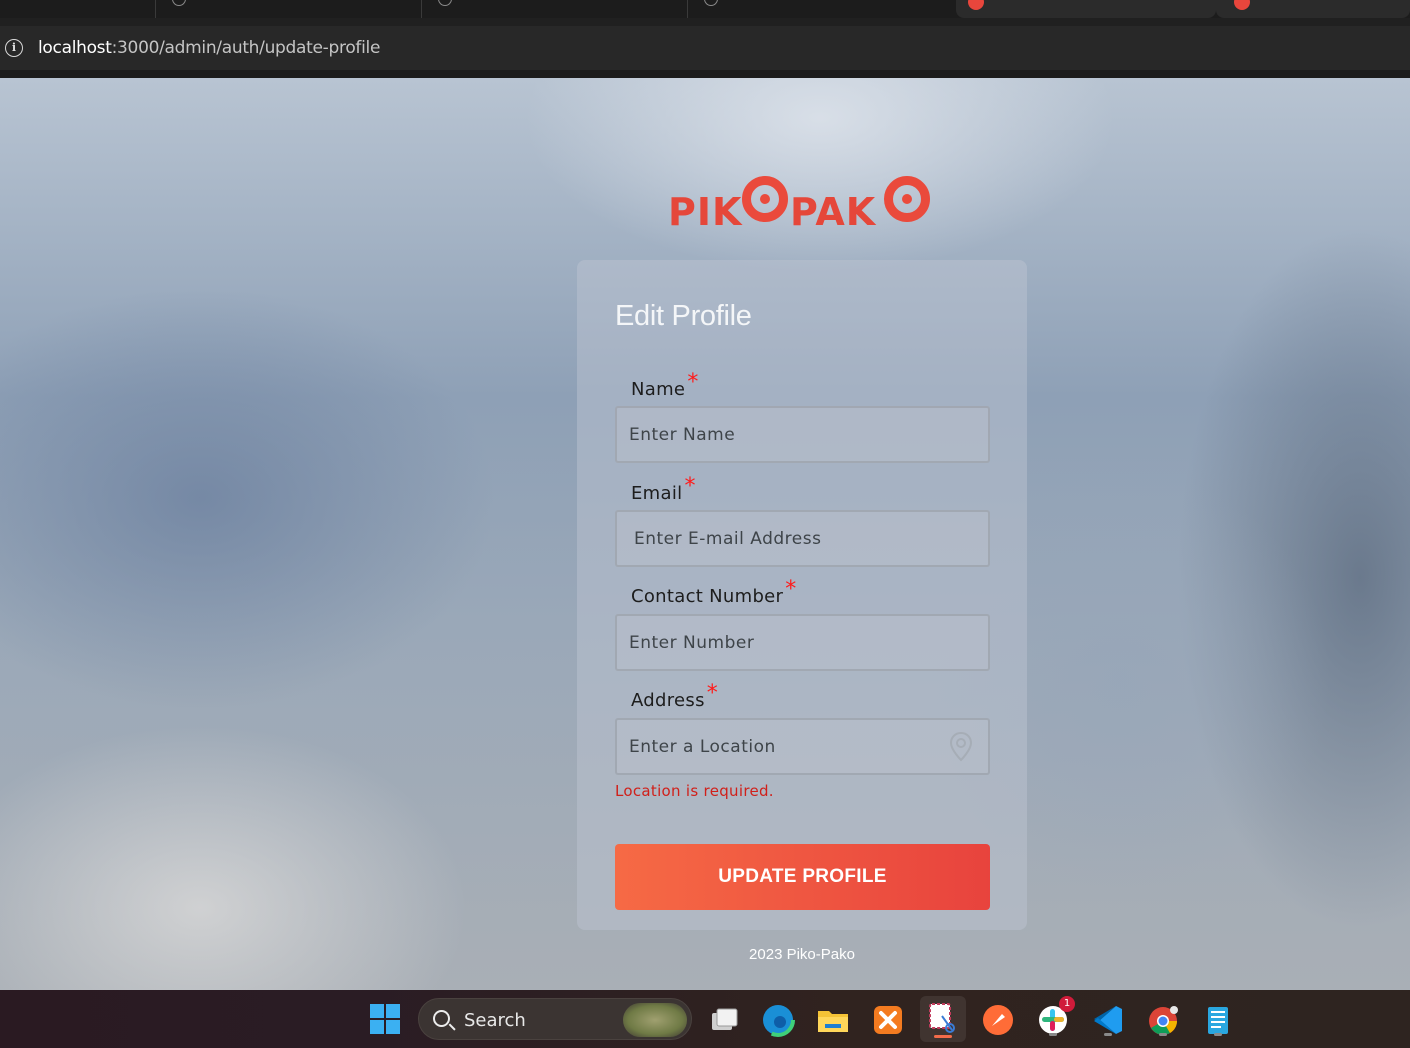 The image size is (1410, 1048). I want to click on contact-label-text: Contact Number, so click(707, 596).